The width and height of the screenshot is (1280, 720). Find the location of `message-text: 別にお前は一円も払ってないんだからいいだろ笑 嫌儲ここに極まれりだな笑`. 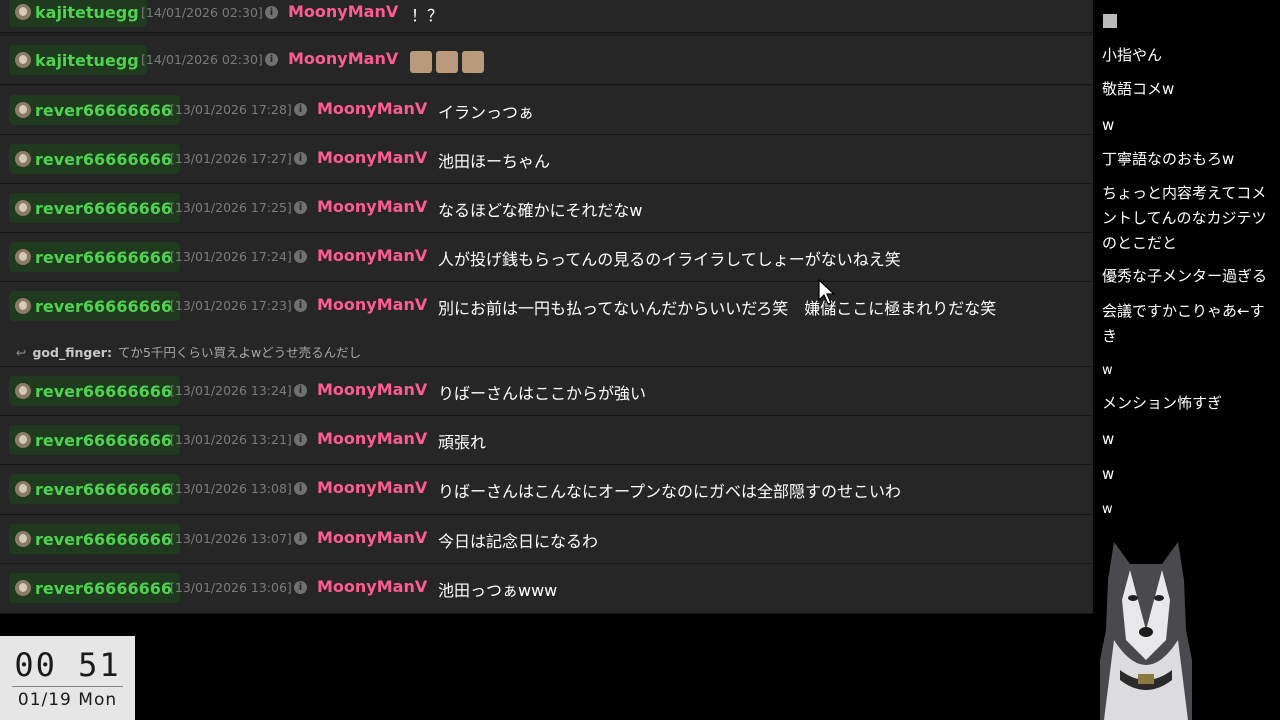

message-text: 別にお前は一円も払ってないんだからいいだろ笑 嫌儲ここに極まれりだな笑 is located at coordinates (717, 308).